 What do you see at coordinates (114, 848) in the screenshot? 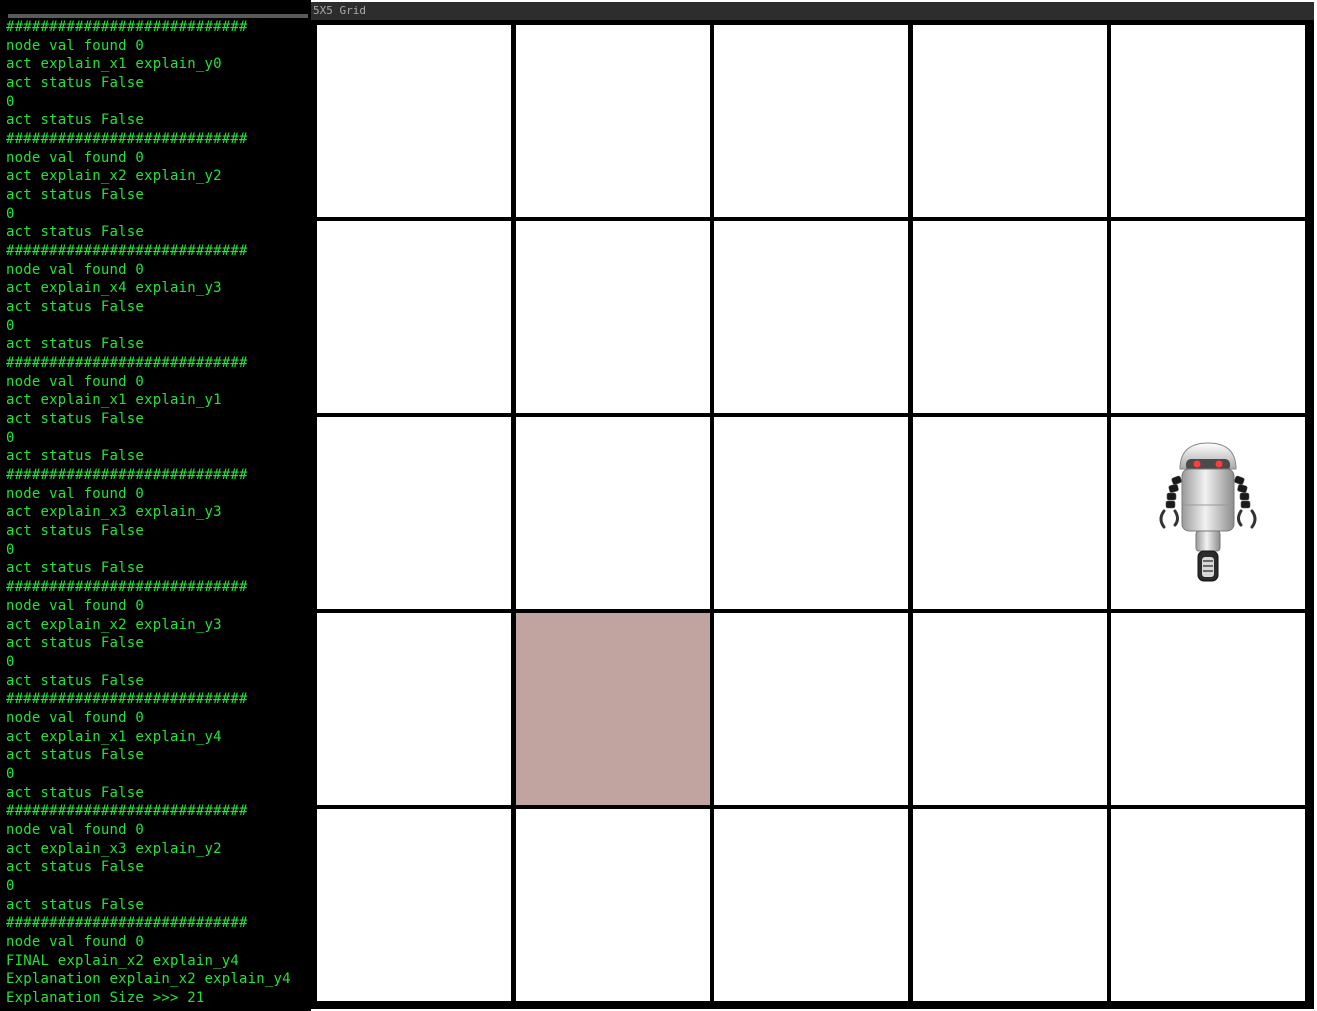
I see `terminal-line: act explain_x3 explain_y2` at bounding box center [114, 848].